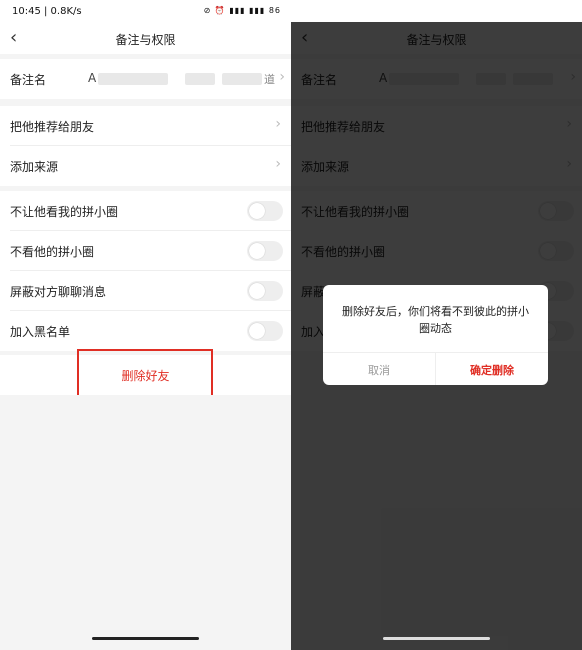 The width and height of the screenshot is (582, 650). Describe the element at coordinates (435, 320) in the screenshot. I see `dialog-message: 删除好友后，你们将看不到彼此的拼小圈动态` at that location.